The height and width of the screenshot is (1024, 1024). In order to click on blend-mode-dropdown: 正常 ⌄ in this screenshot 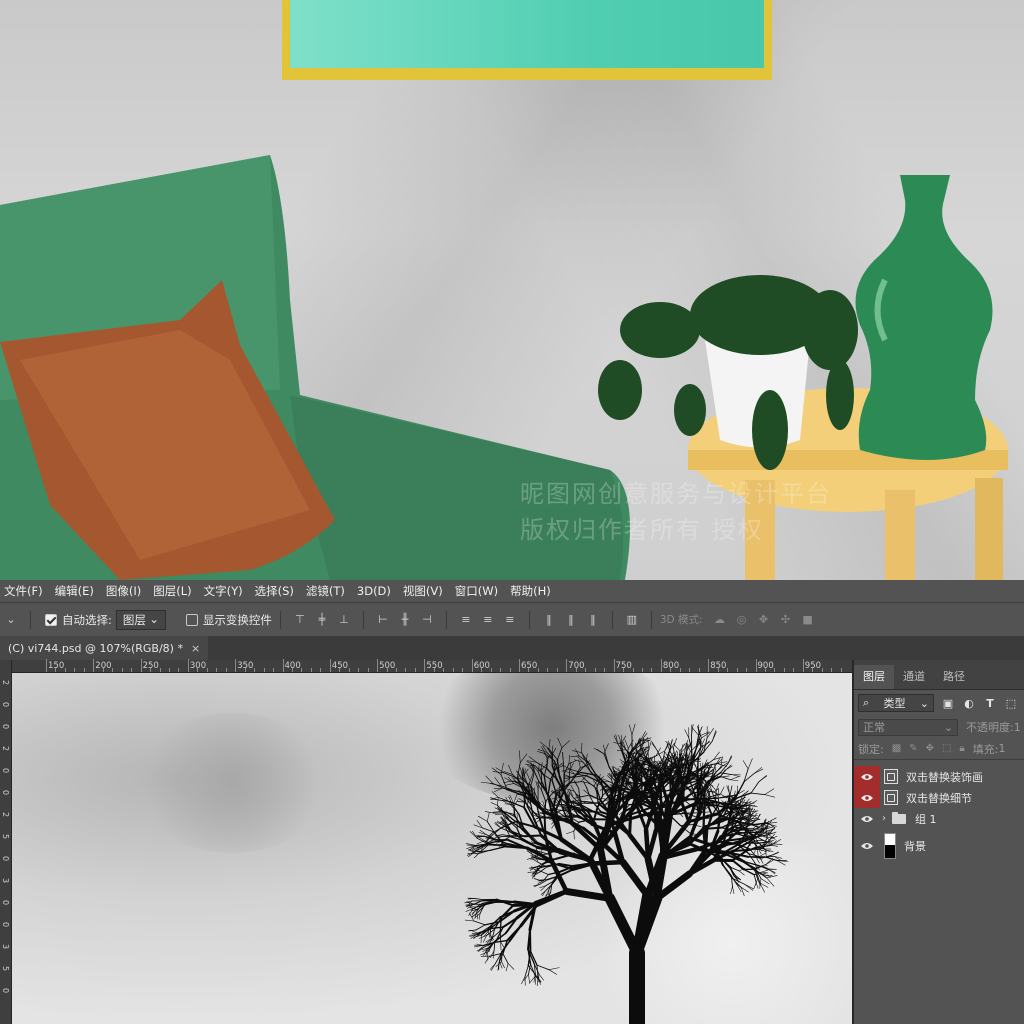, I will do `click(908, 727)`.